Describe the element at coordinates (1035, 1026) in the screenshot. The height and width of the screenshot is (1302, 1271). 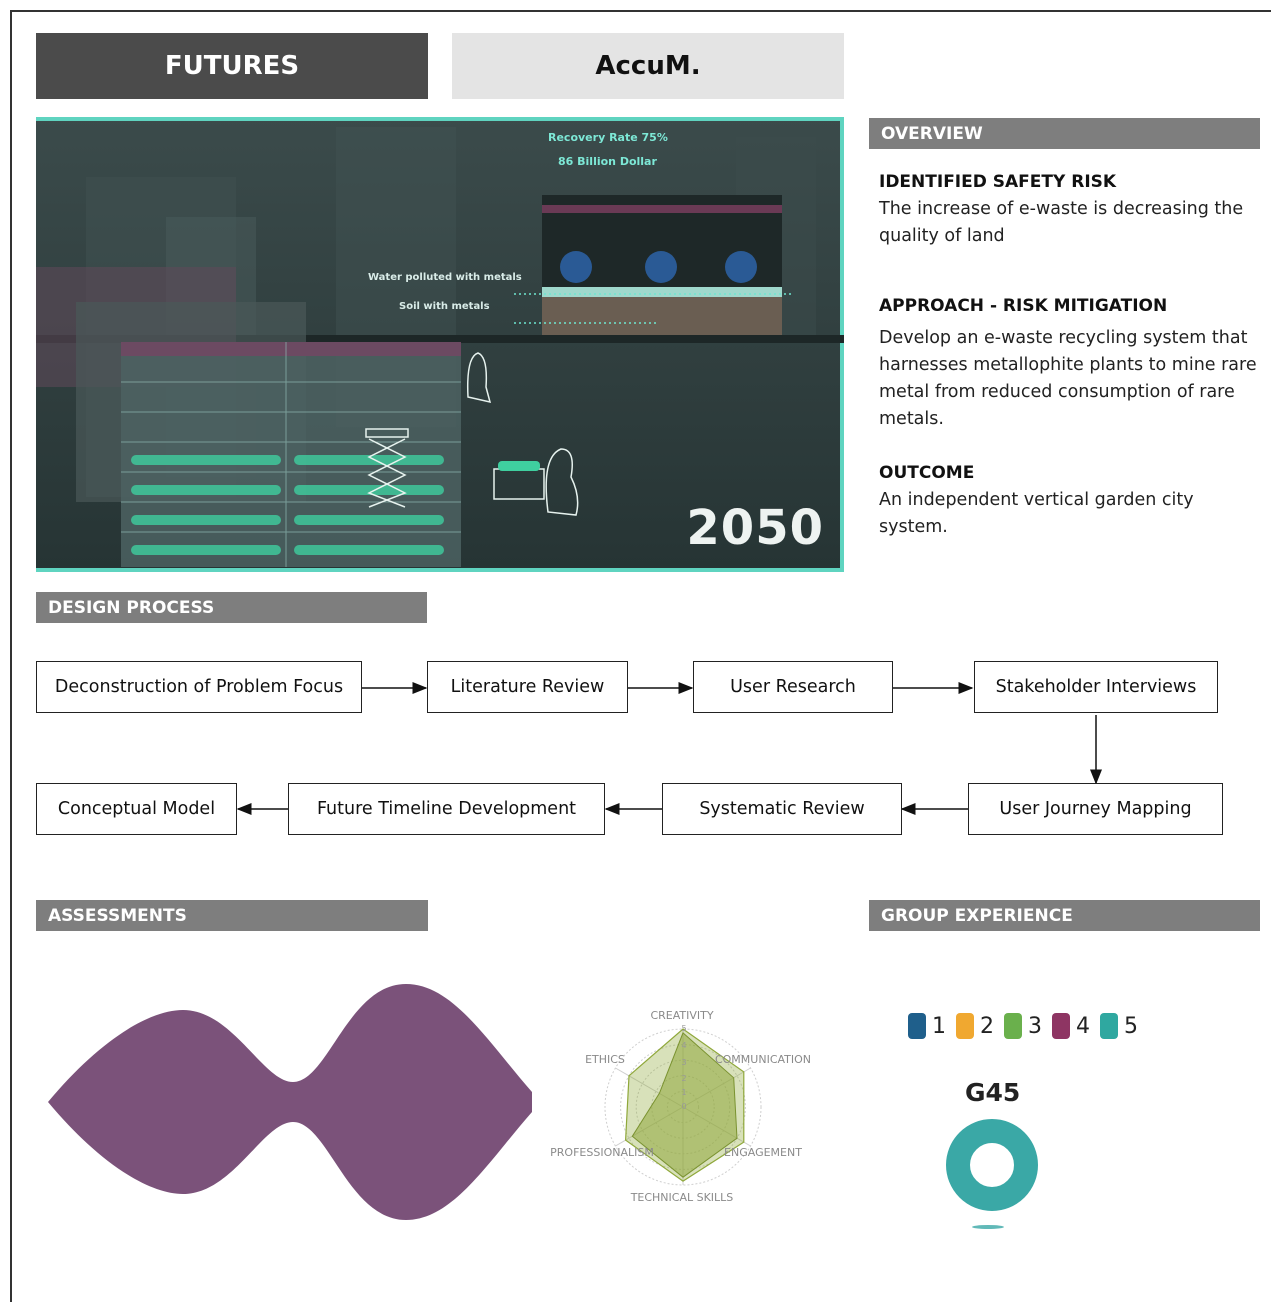
I see `legend-label-3: 3` at that location.